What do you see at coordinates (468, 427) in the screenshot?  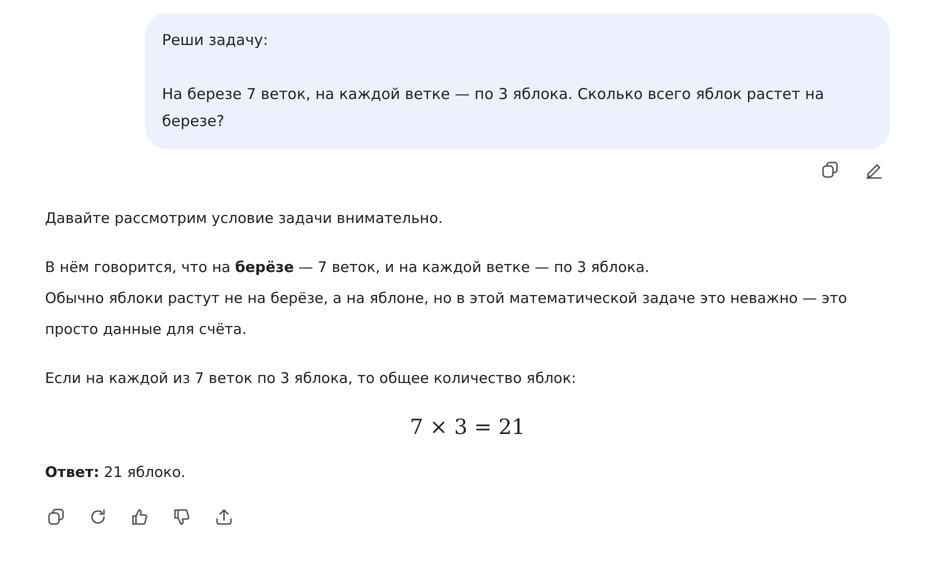 I see `formula: 7 × 3 = 21` at bounding box center [468, 427].